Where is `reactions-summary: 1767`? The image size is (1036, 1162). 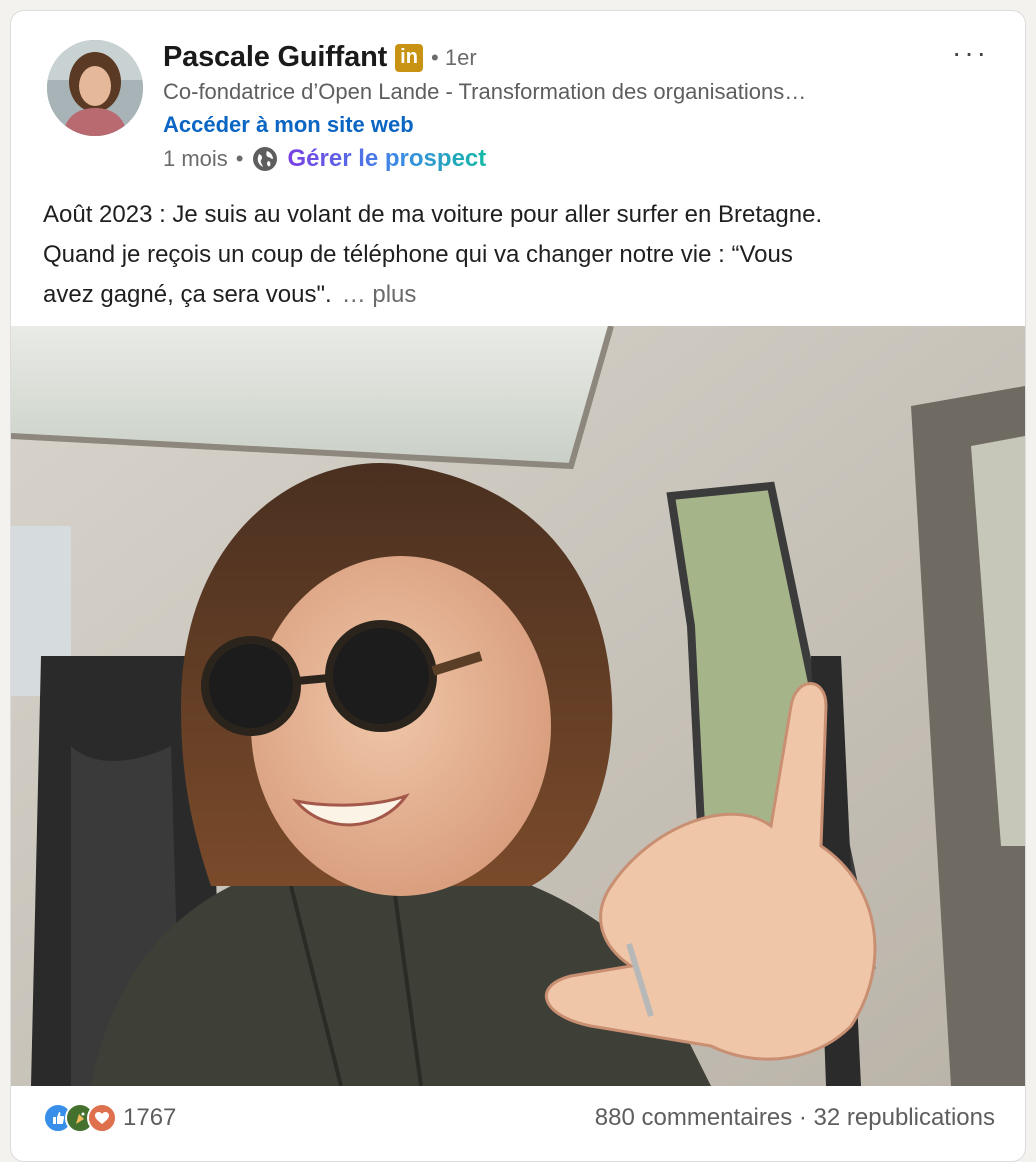 reactions-summary: 1767 is located at coordinates (109, 1118).